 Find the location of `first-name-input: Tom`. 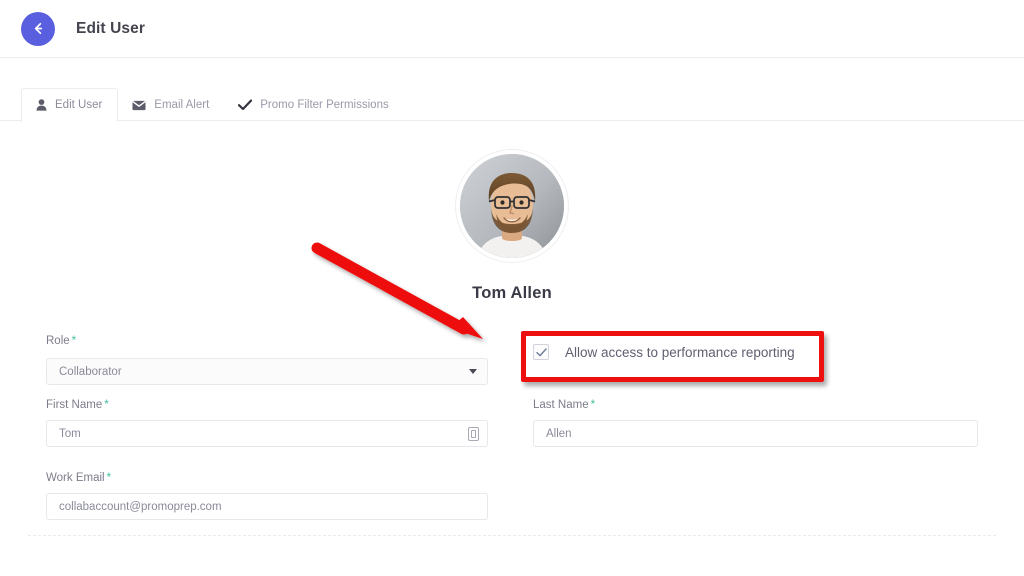

first-name-input: Tom is located at coordinates (267, 433).